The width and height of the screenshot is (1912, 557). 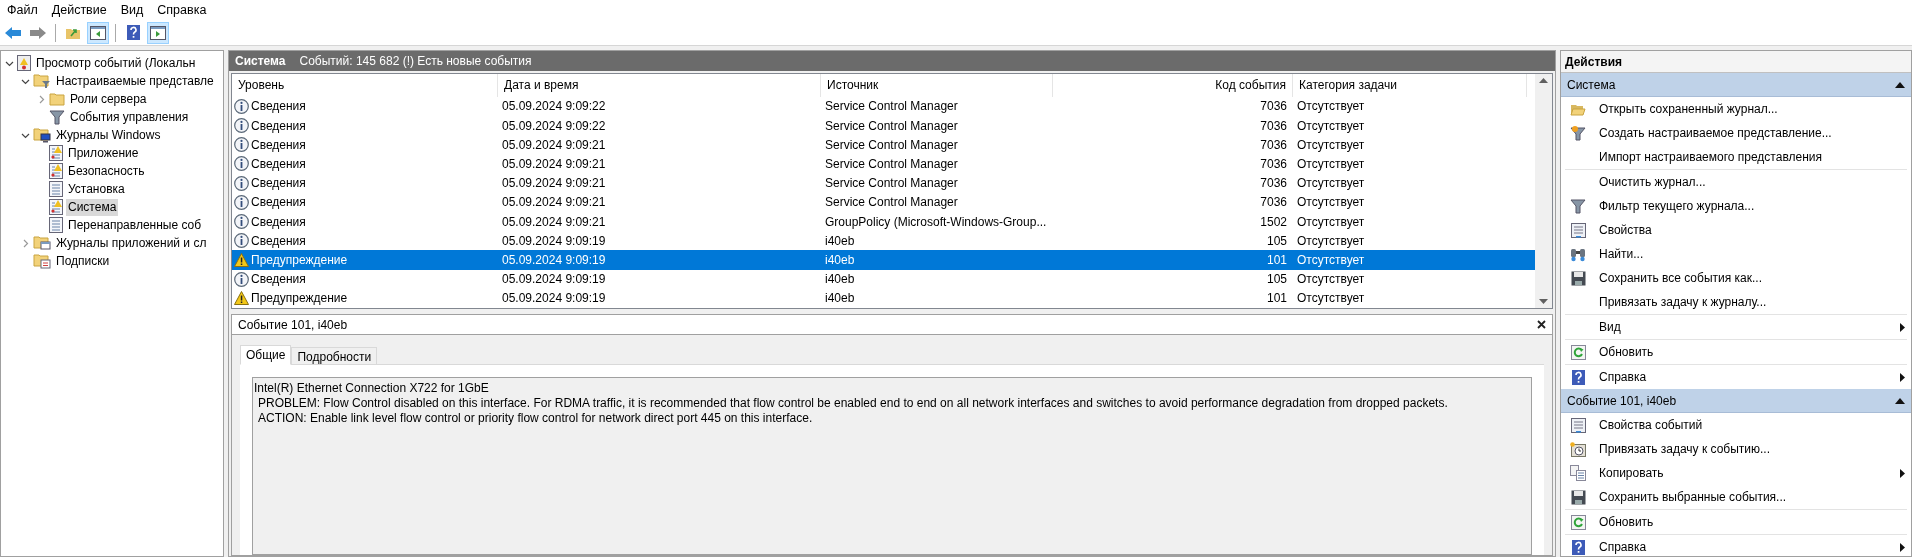 What do you see at coordinates (132, 10) in the screenshot?
I see `menu-item: Вид` at bounding box center [132, 10].